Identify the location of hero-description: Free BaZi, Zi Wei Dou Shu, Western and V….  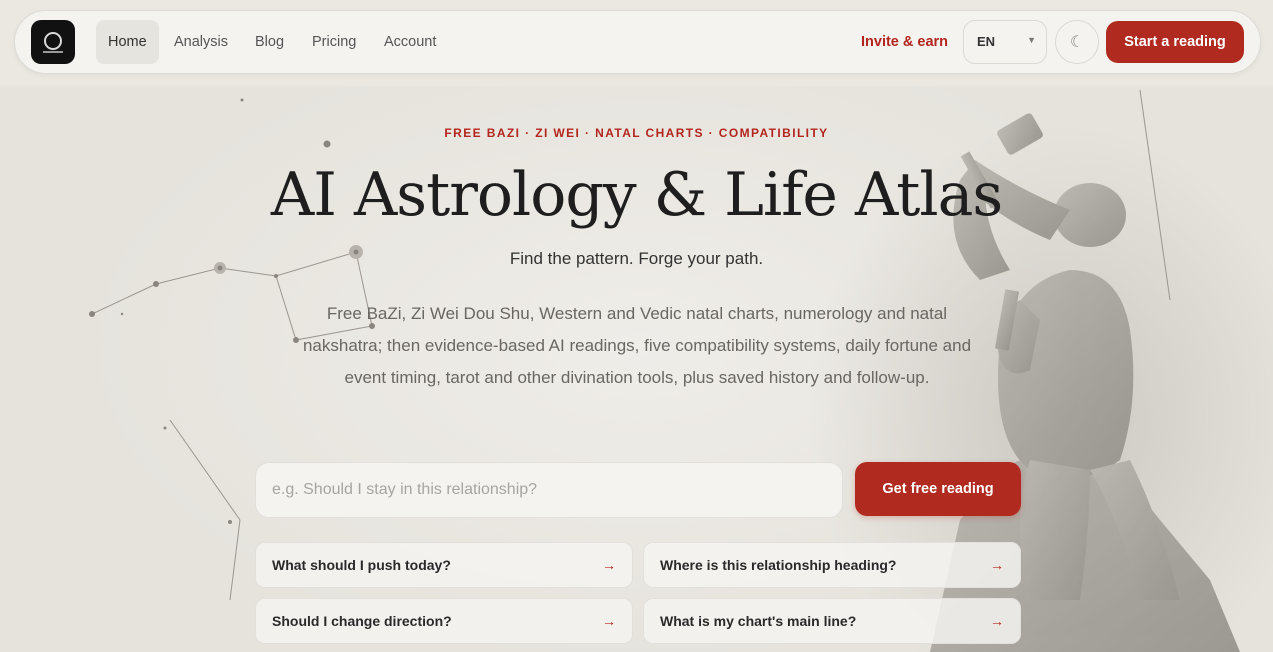
(637, 345).